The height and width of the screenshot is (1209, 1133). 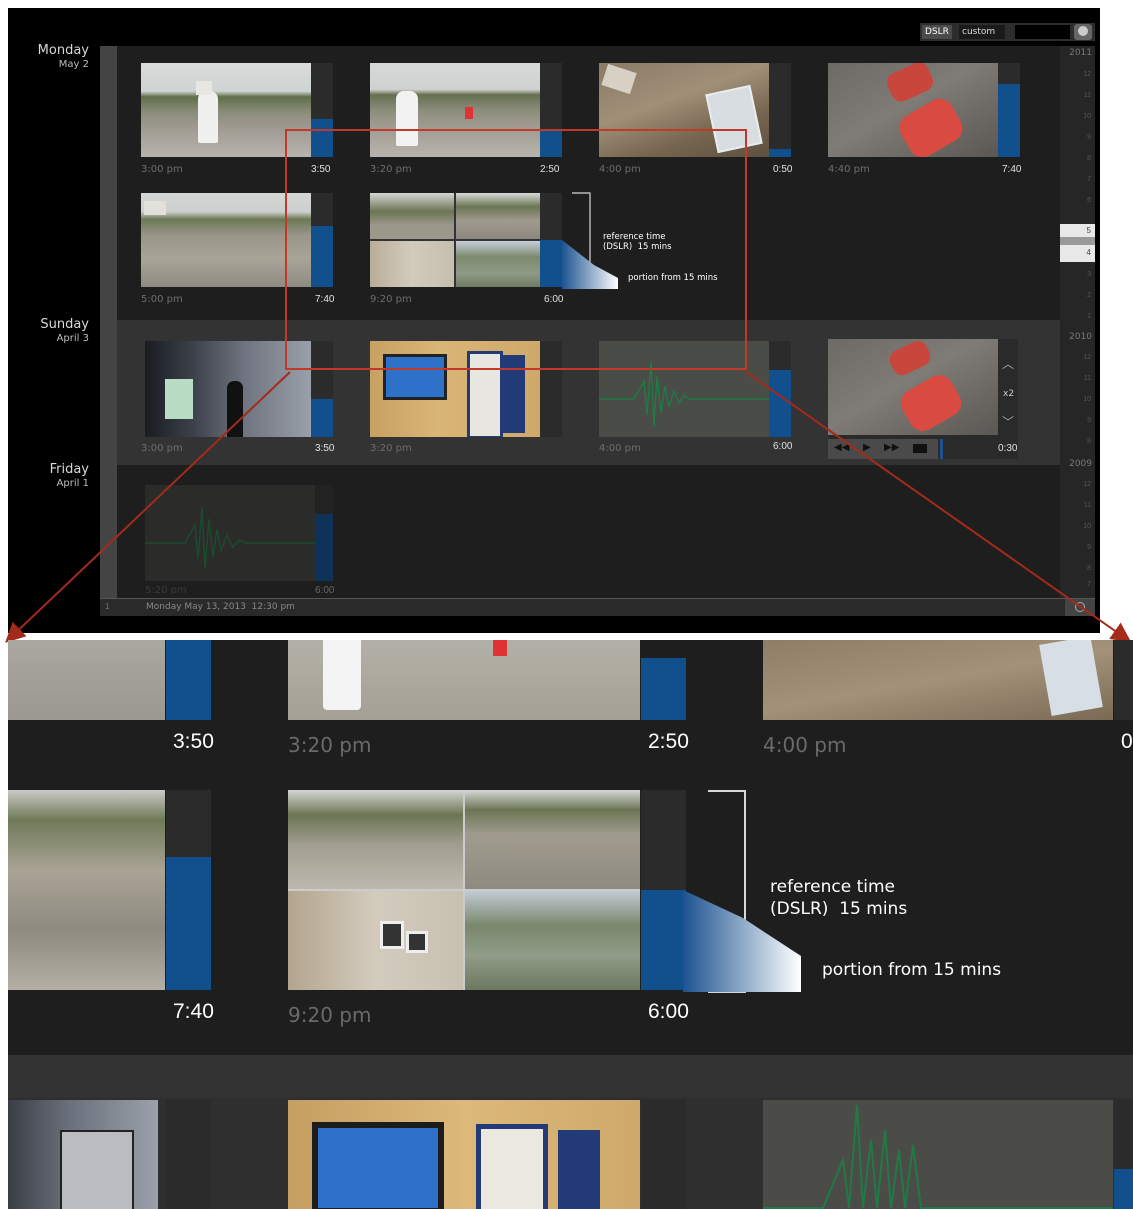 I want to click on zoom-thumbnail-audio, so click(x=938, y=1154).